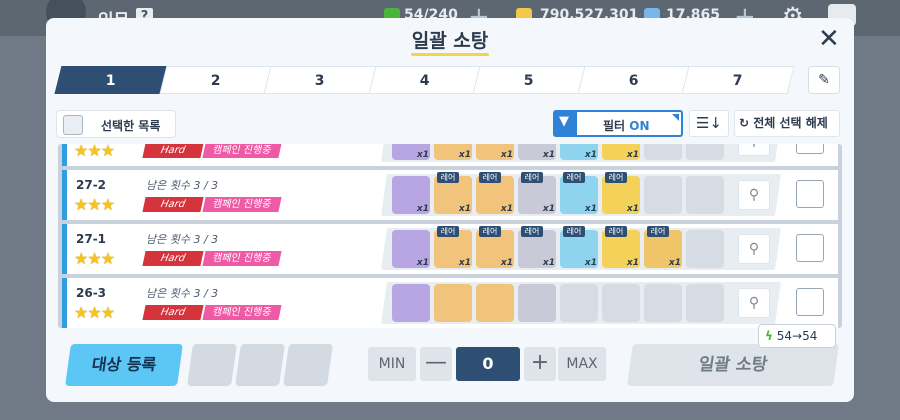  What do you see at coordinates (709, 123) in the screenshot?
I see `sort-icon: ☰↓` at bounding box center [709, 123].